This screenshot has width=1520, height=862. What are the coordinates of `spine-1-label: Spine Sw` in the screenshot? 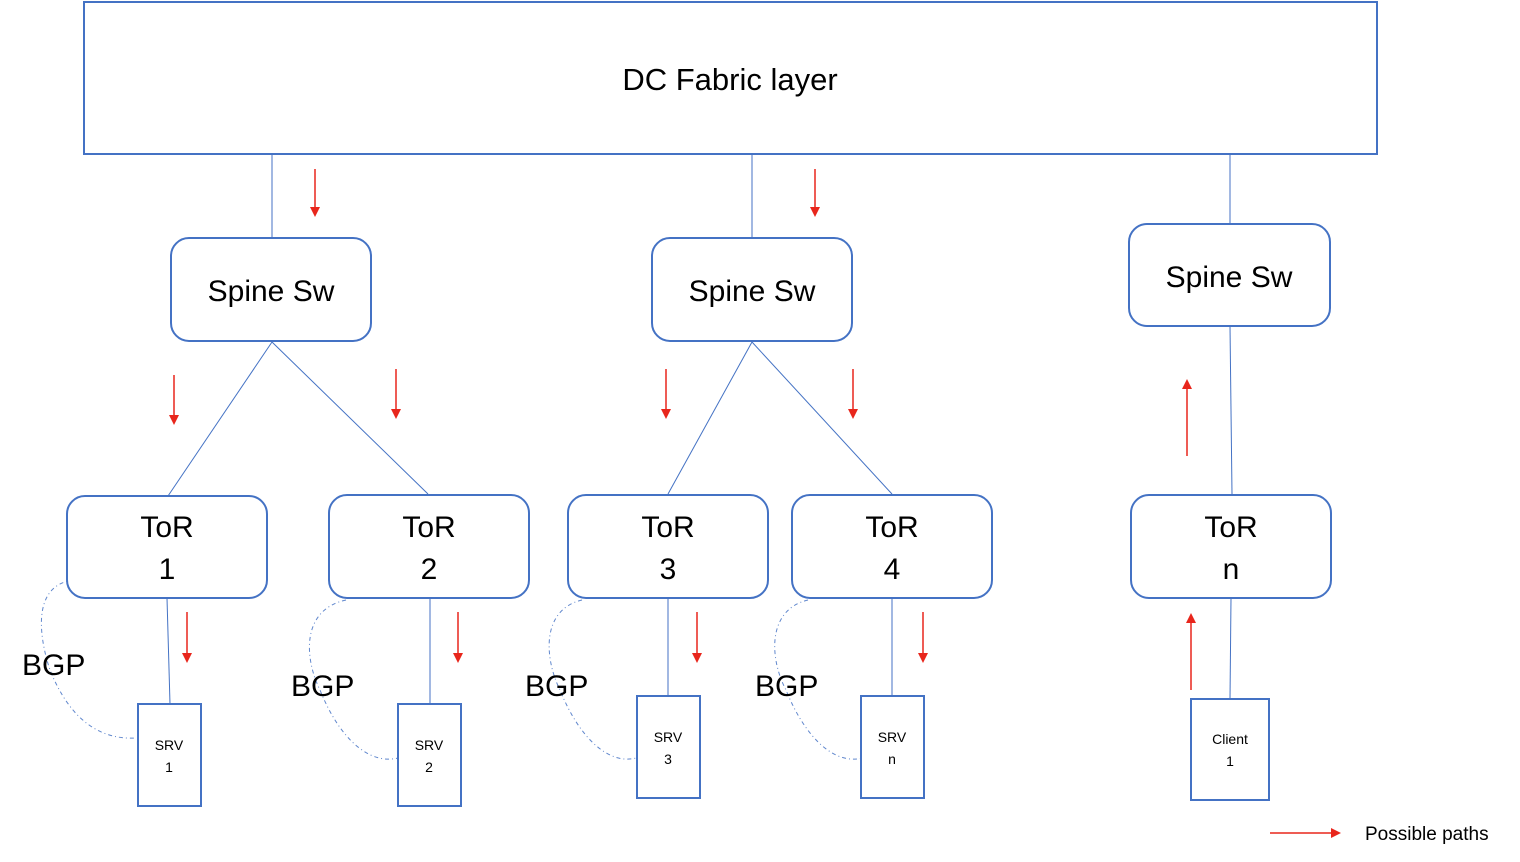 It's located at (271, 291).